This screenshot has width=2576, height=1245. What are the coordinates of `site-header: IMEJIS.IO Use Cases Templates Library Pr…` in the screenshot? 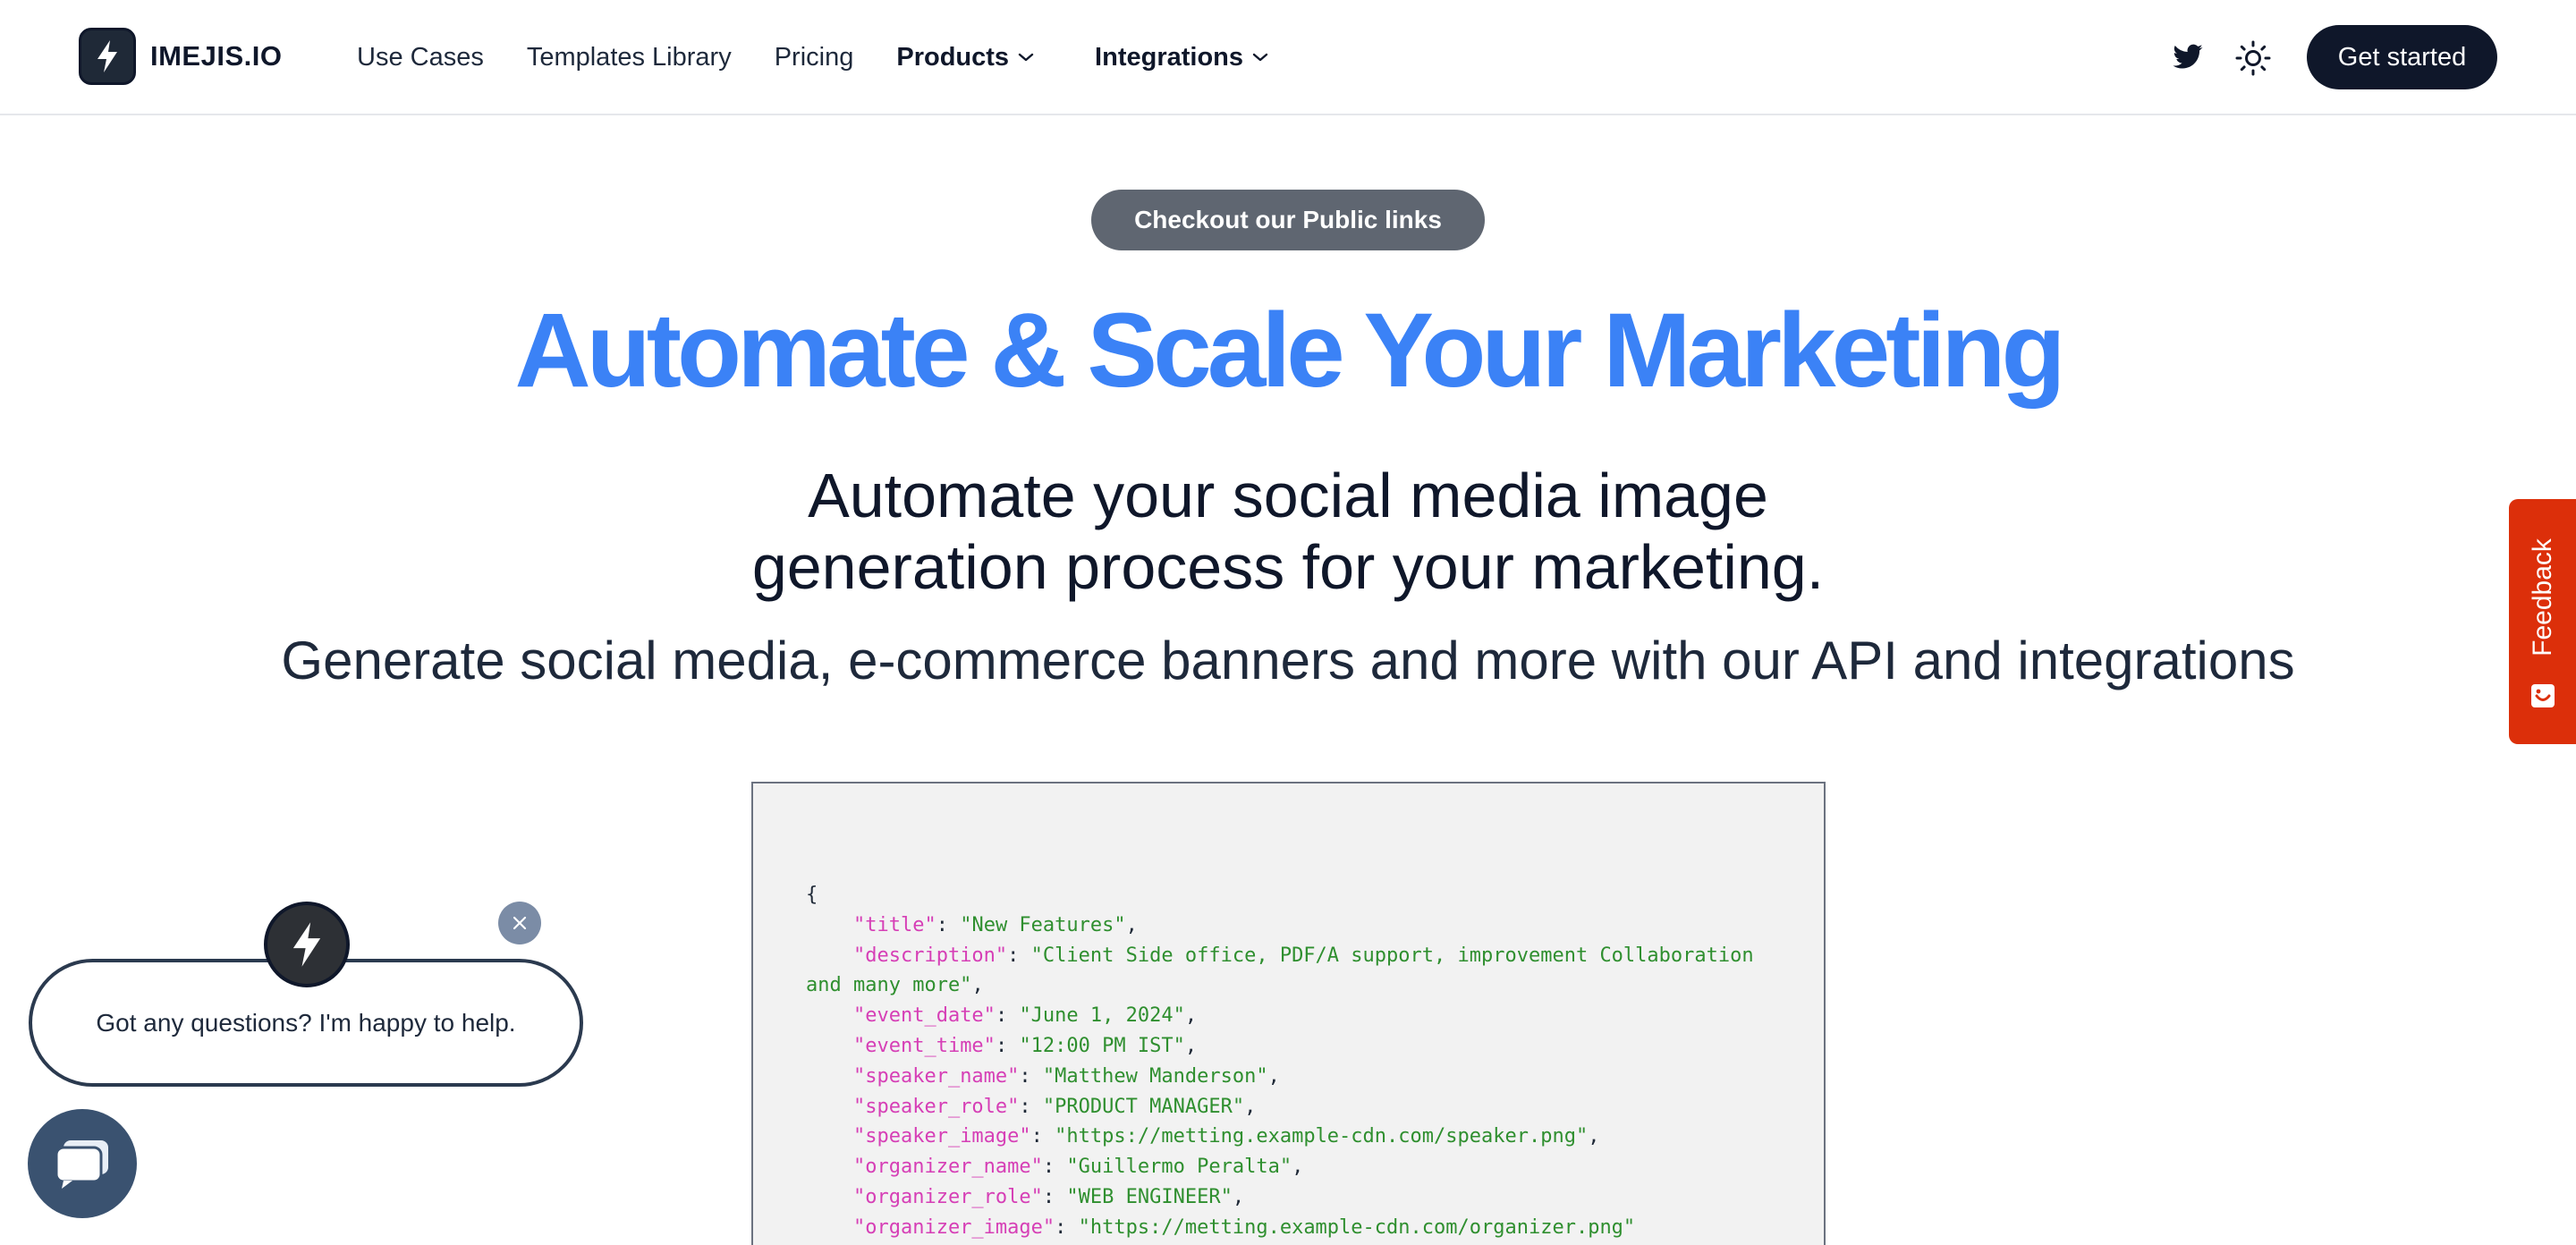 It's located at (1288, 57).